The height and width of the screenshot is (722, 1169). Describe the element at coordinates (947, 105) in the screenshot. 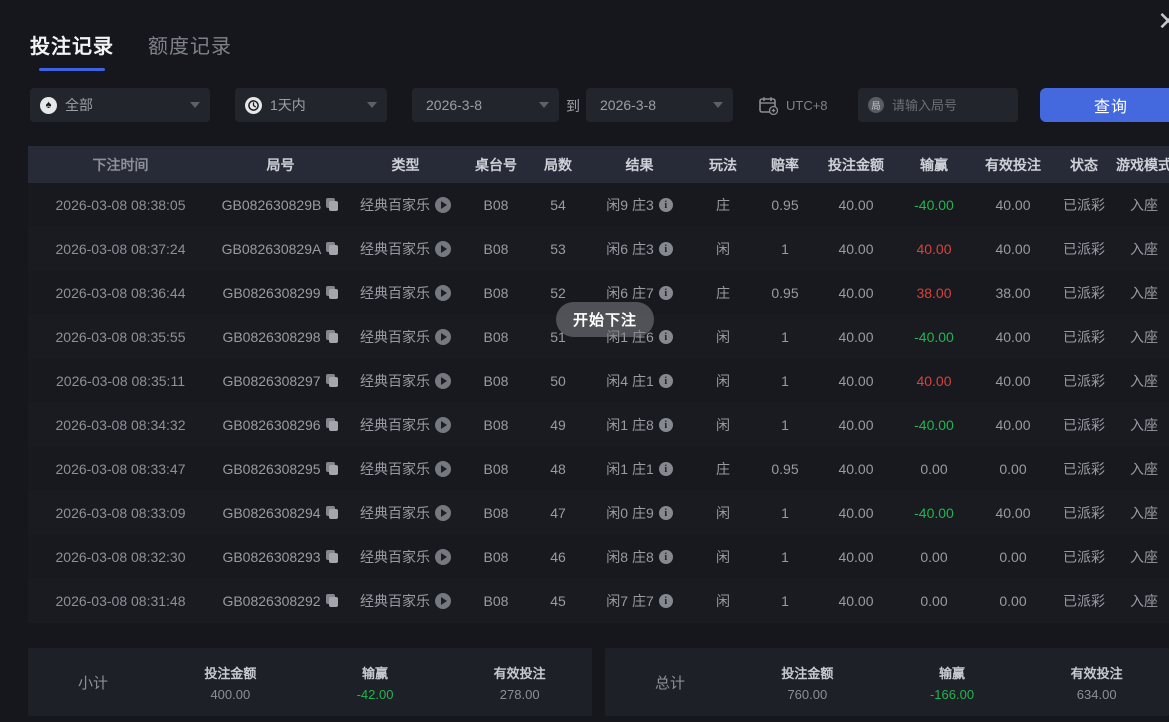

I see `game-no-input` at that location.